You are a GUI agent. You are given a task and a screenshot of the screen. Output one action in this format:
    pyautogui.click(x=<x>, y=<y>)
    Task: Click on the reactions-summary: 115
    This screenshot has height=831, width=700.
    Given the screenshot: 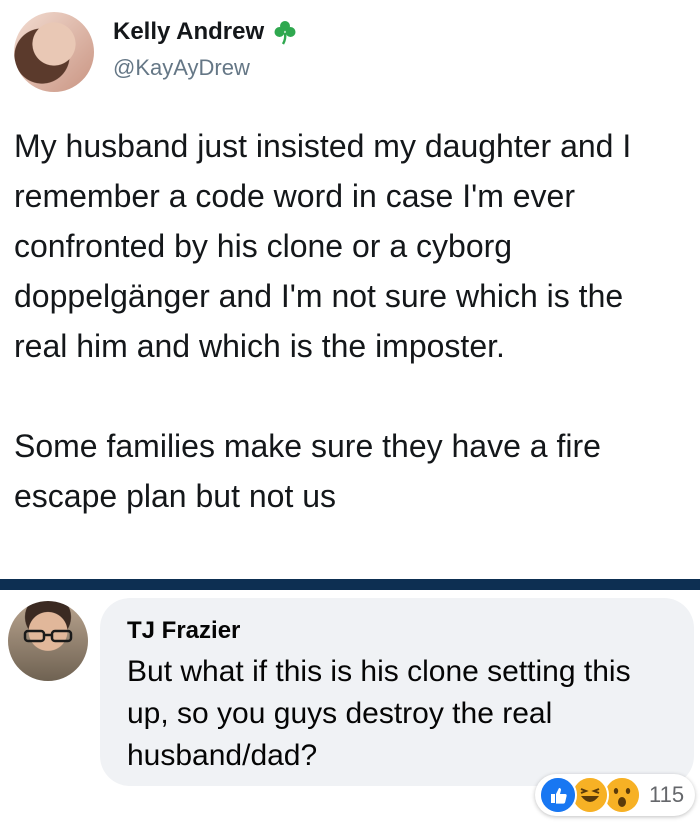 What is the action you would take?
    pyautogui.click(x=615, y=795)
    